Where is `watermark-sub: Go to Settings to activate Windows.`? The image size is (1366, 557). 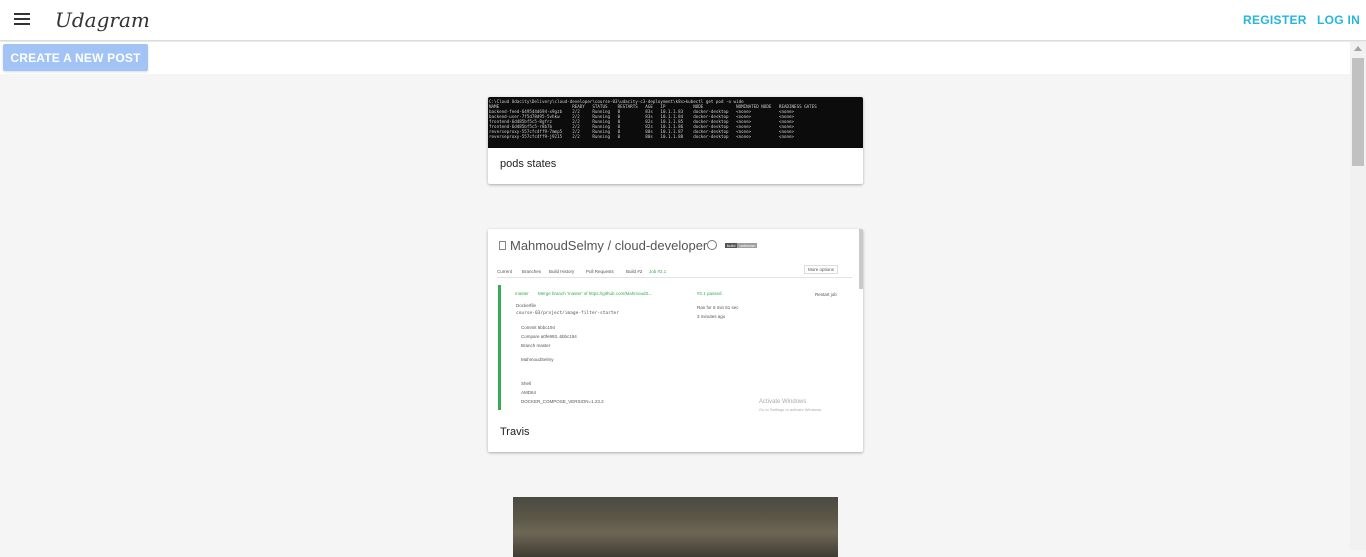
watermark-sub: Go to Settings to activate Windows. is located at coordinates (791, 409).